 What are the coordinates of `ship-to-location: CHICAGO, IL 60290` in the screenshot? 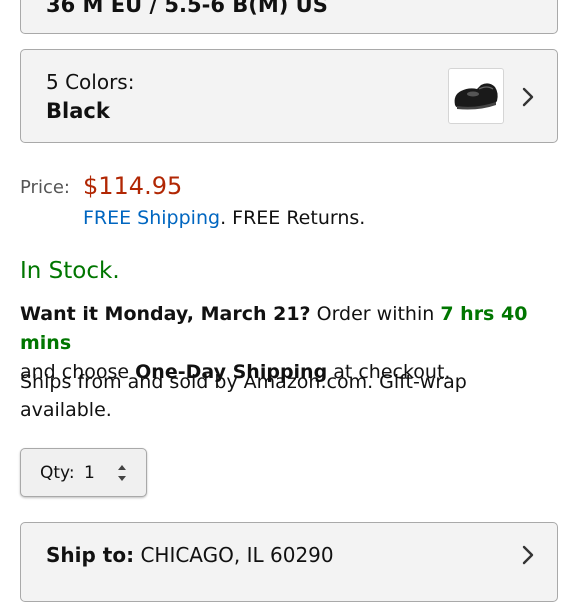 It's located at (237, 555).